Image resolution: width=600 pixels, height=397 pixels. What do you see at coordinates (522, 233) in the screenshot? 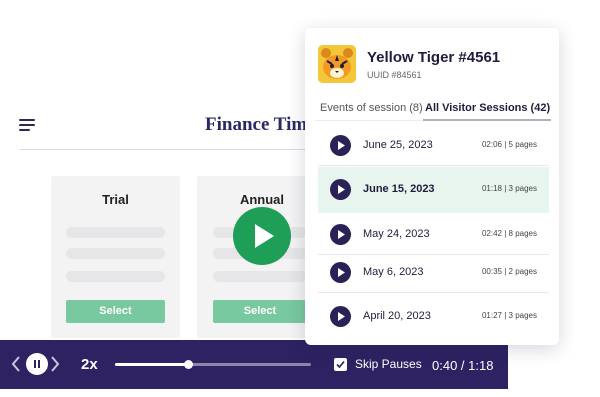
I see `session-pages: 8 pages` at bounding box center [522, 233].